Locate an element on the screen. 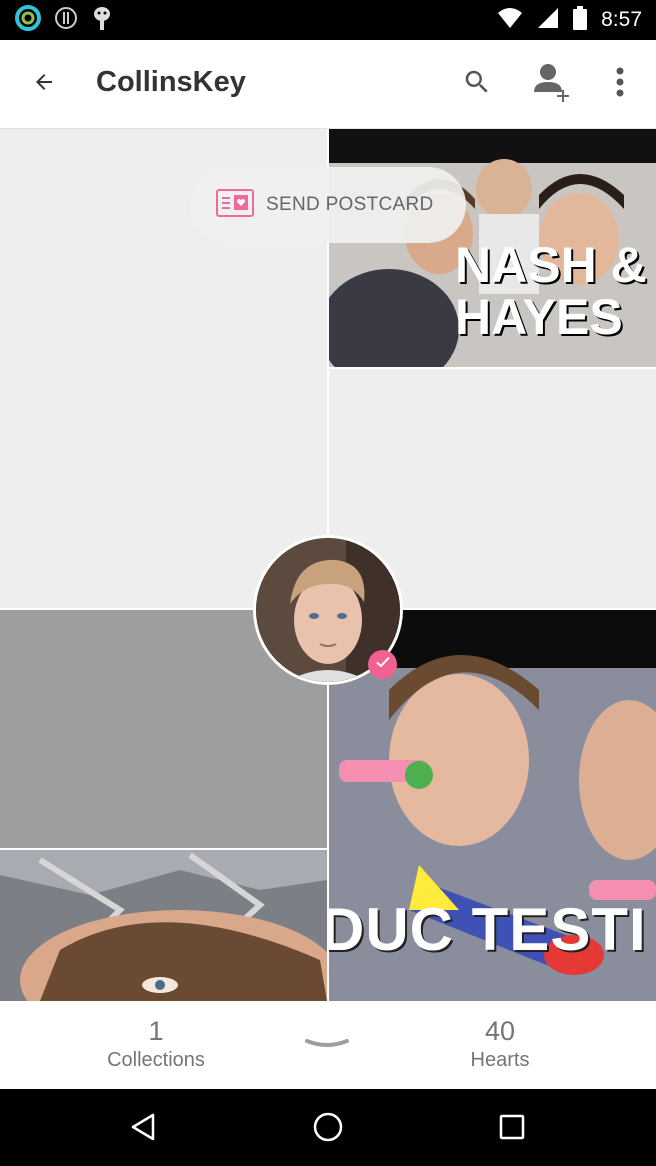  postcard-icon is located at coordinates (235, 205).